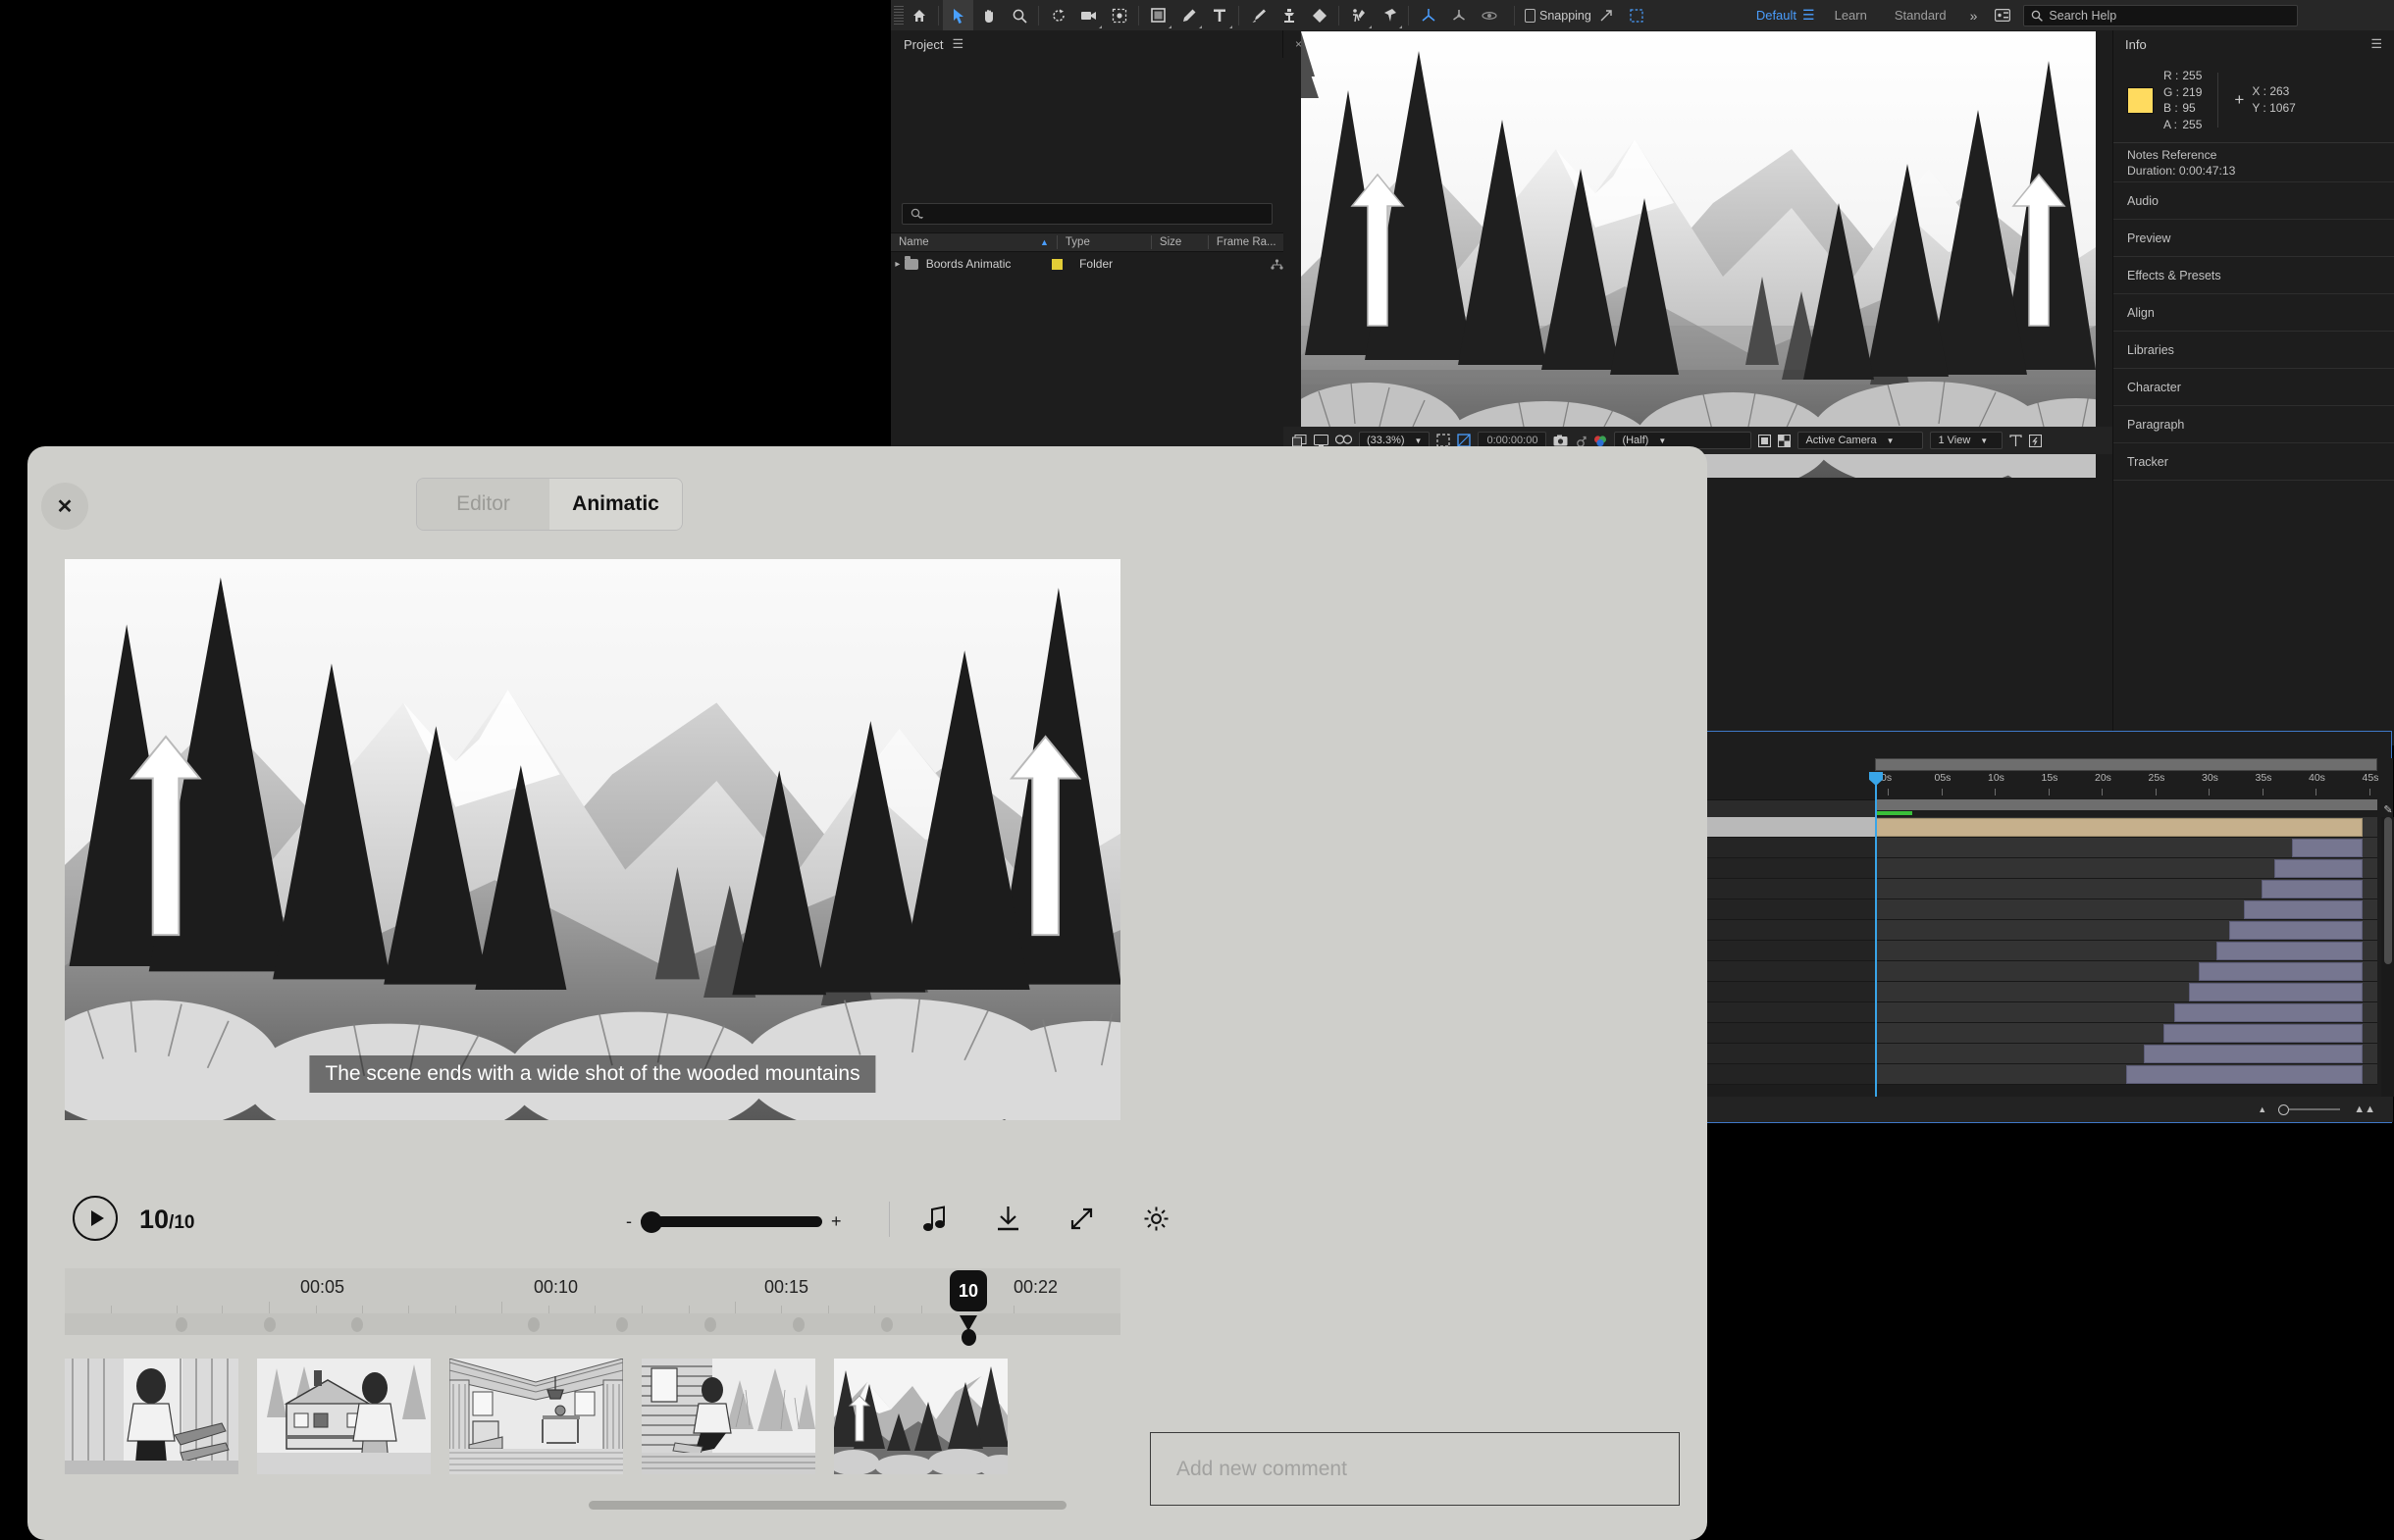 The width and height of the screenshot is (2394, 1540). I want to click on workspace-standard: Standard, so click(1920, 15).